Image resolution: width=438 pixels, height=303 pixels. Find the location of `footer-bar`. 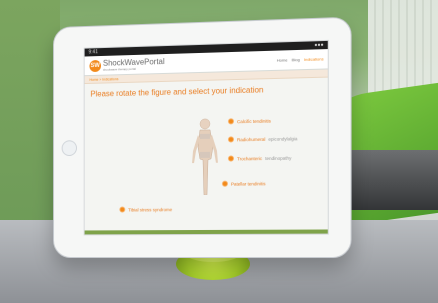

footer-bar is located at coordinates (206, 232).